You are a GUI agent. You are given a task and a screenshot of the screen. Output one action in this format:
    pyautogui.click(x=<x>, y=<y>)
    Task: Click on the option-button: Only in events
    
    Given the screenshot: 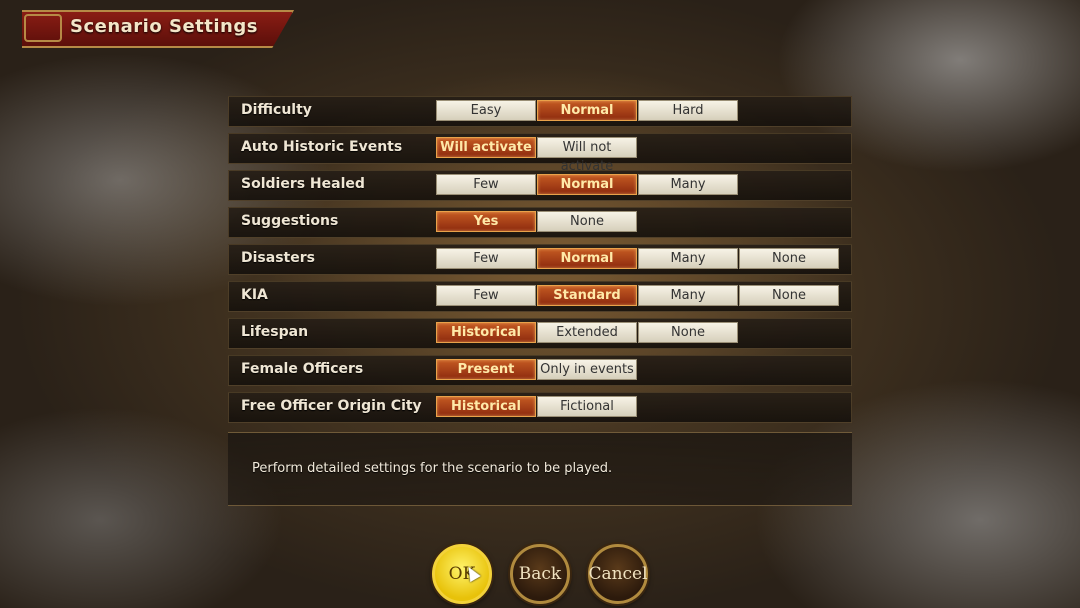 What is the action you would take?
    pyautogui.click(x=587, y=369)
    